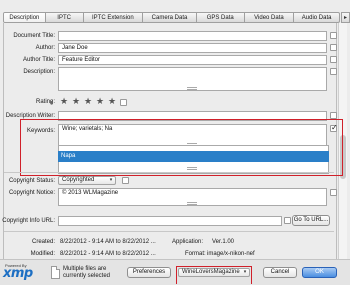  Describe the element at coordinates (149, 272) in the screenshot. I see `preferences-button: Preferences` at that location.